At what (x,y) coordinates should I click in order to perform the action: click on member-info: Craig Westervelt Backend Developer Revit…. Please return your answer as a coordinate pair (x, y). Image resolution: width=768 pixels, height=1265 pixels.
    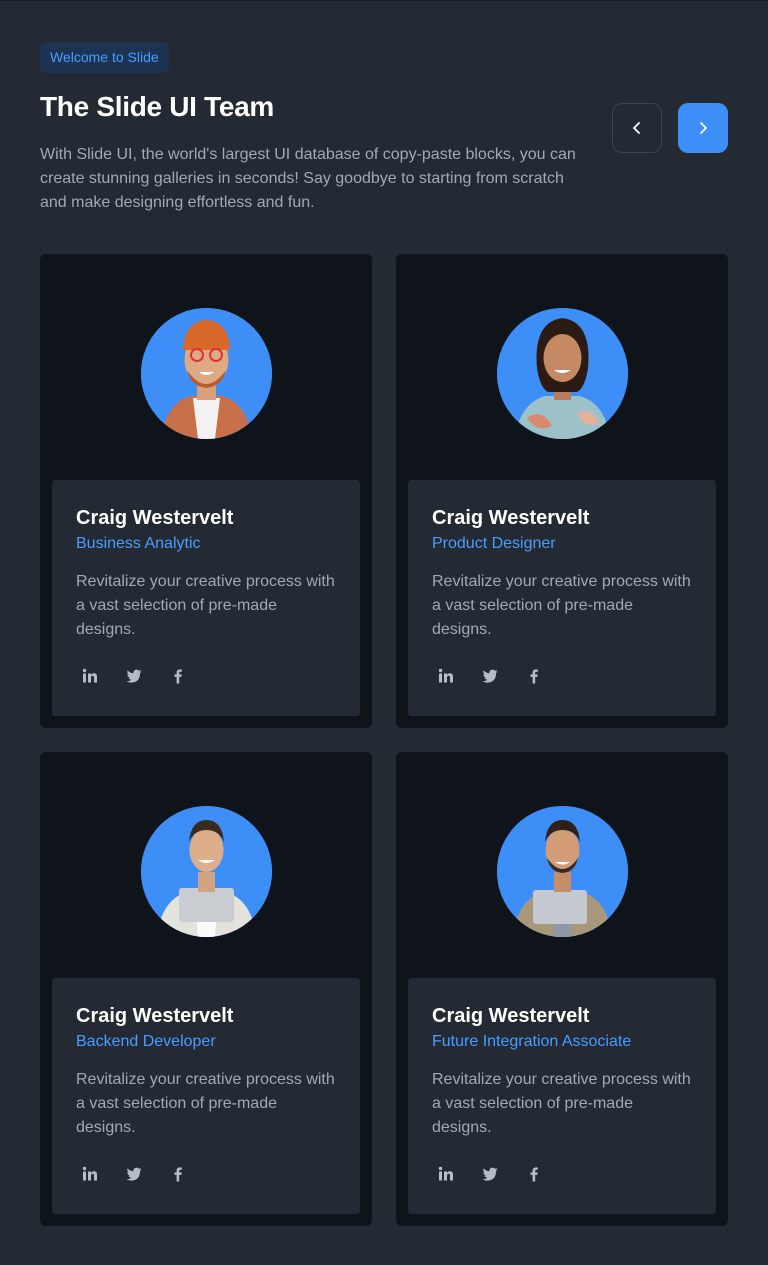
    Looking at the image, I should click on (206, 1096).